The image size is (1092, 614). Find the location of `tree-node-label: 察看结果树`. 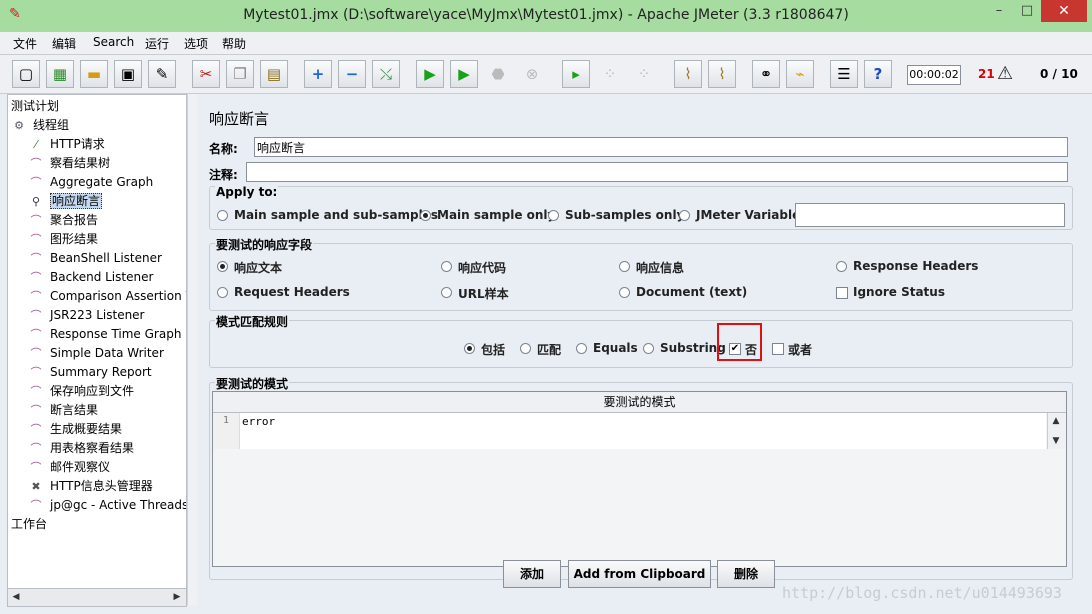

tree-node-label: 察看结果树 is located at coordinates (80, 163).